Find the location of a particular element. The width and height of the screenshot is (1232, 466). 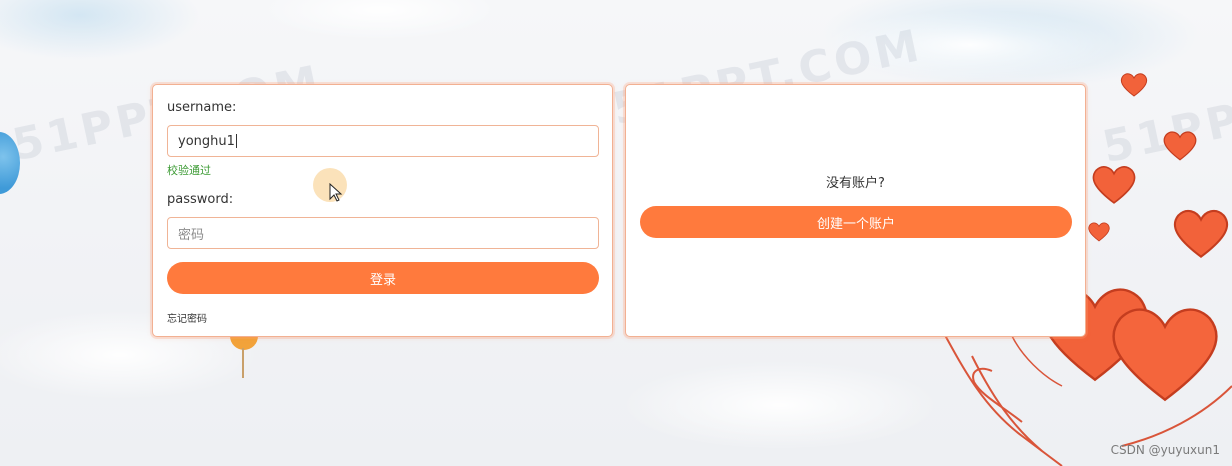

username-input: yonghu1 is located at coordinates (383, 141).